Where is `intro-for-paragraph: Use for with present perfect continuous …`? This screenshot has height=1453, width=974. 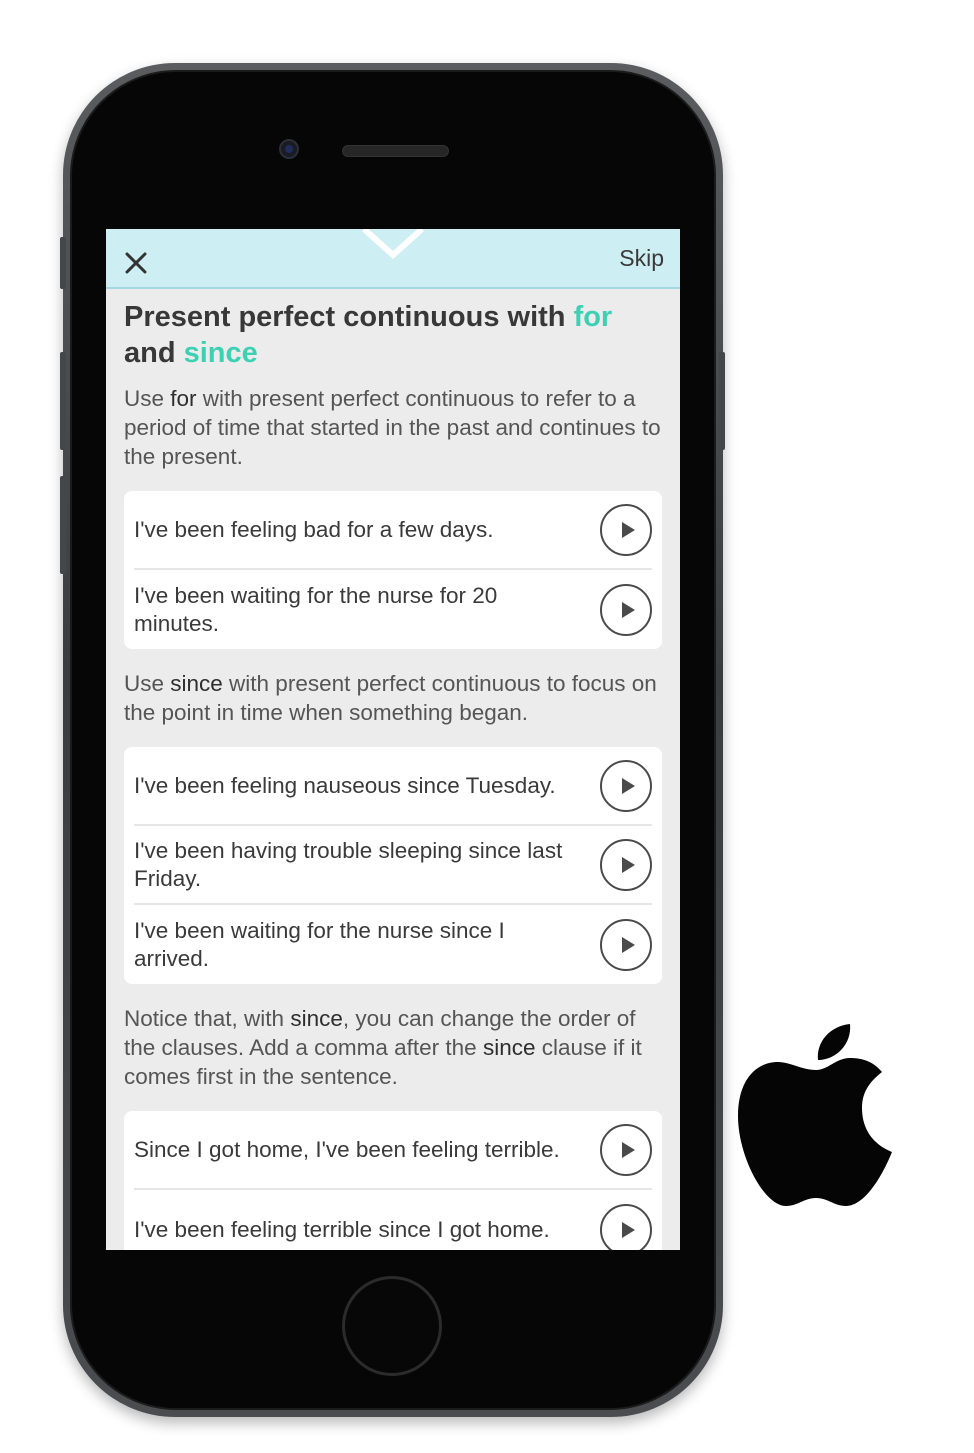 intro-for-paragraph: Use for with present perfect continuous … is located at coordinates (393, 427).